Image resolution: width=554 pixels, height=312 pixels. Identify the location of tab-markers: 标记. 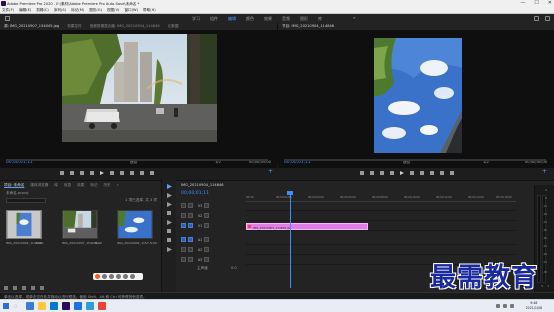
(93, 185).